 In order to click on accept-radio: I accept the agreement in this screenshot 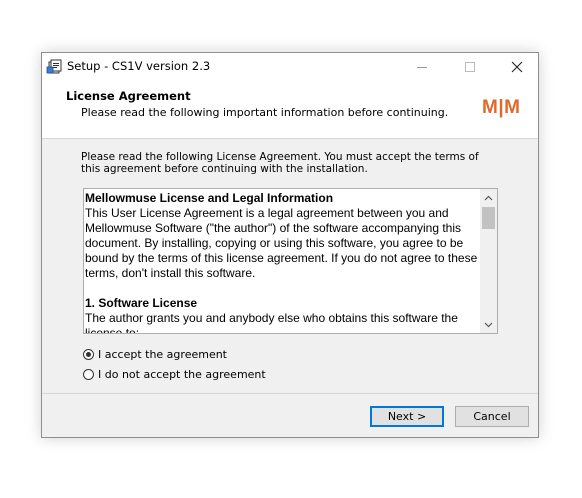, I will do `click(155, 354)`.